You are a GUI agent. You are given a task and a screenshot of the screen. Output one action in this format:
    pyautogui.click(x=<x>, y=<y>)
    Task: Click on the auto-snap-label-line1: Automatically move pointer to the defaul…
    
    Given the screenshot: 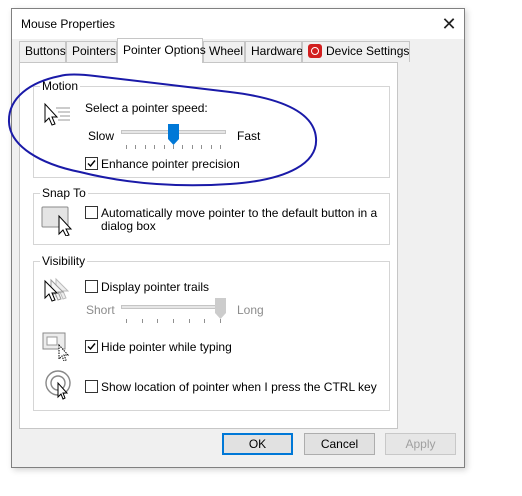 What is the action you would take?
    pyautogui.click(x=239, y=213)
    